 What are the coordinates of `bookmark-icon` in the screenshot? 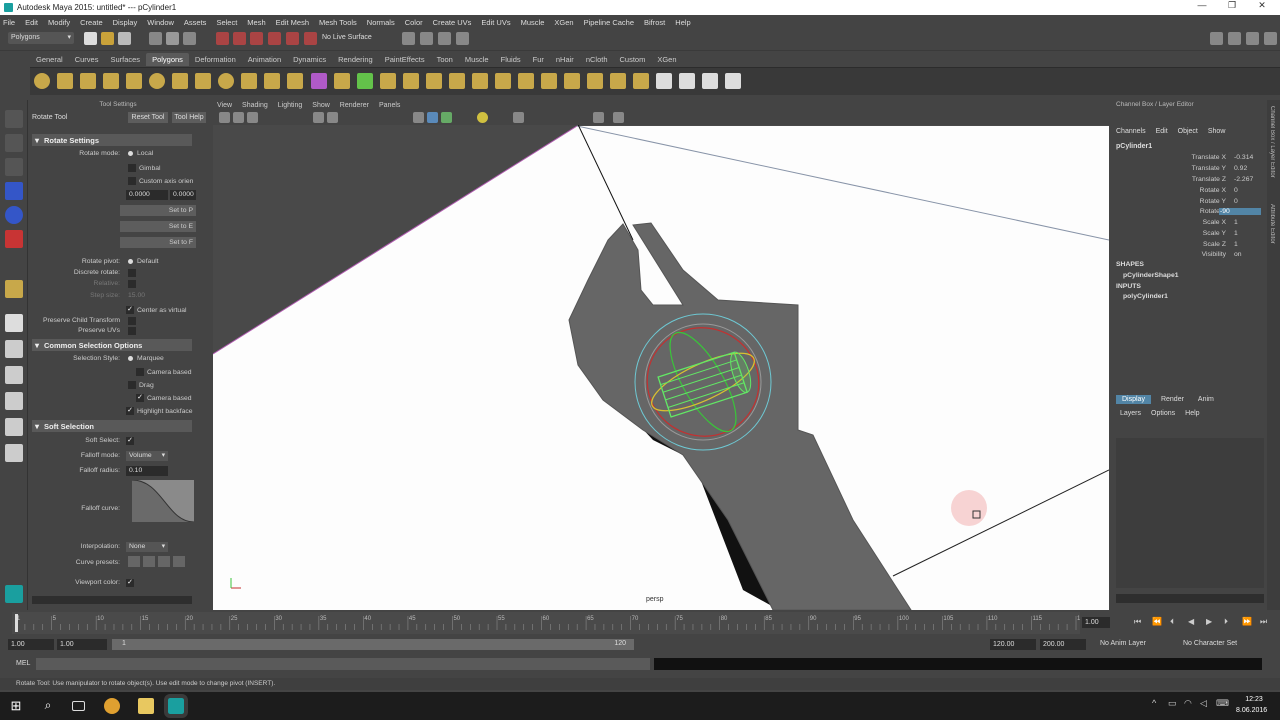 It's located at (252, 117).